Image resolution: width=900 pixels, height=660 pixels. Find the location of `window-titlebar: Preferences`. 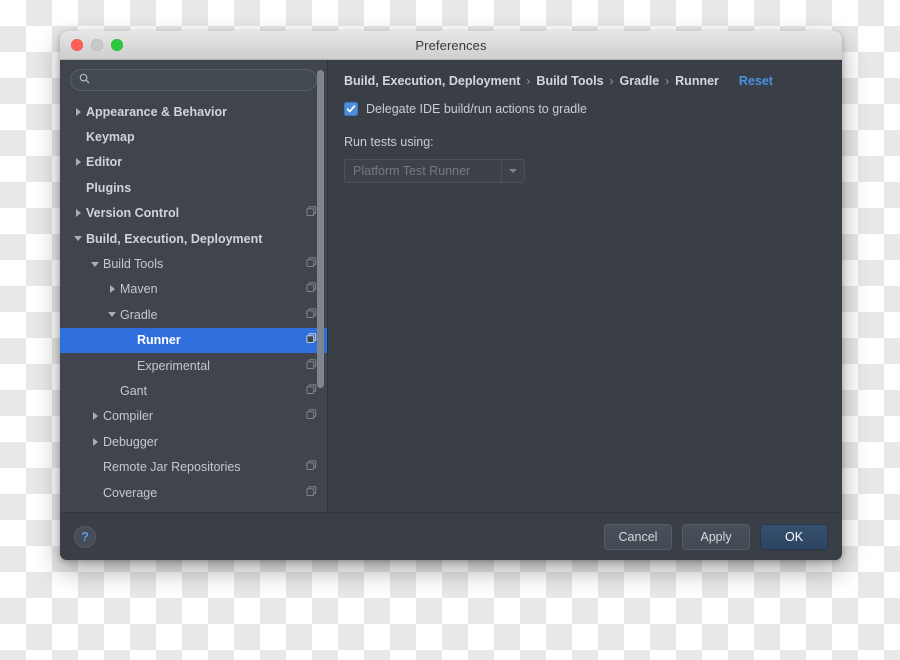

window-titlebar: Preferences is located at coordinates (451, 45).